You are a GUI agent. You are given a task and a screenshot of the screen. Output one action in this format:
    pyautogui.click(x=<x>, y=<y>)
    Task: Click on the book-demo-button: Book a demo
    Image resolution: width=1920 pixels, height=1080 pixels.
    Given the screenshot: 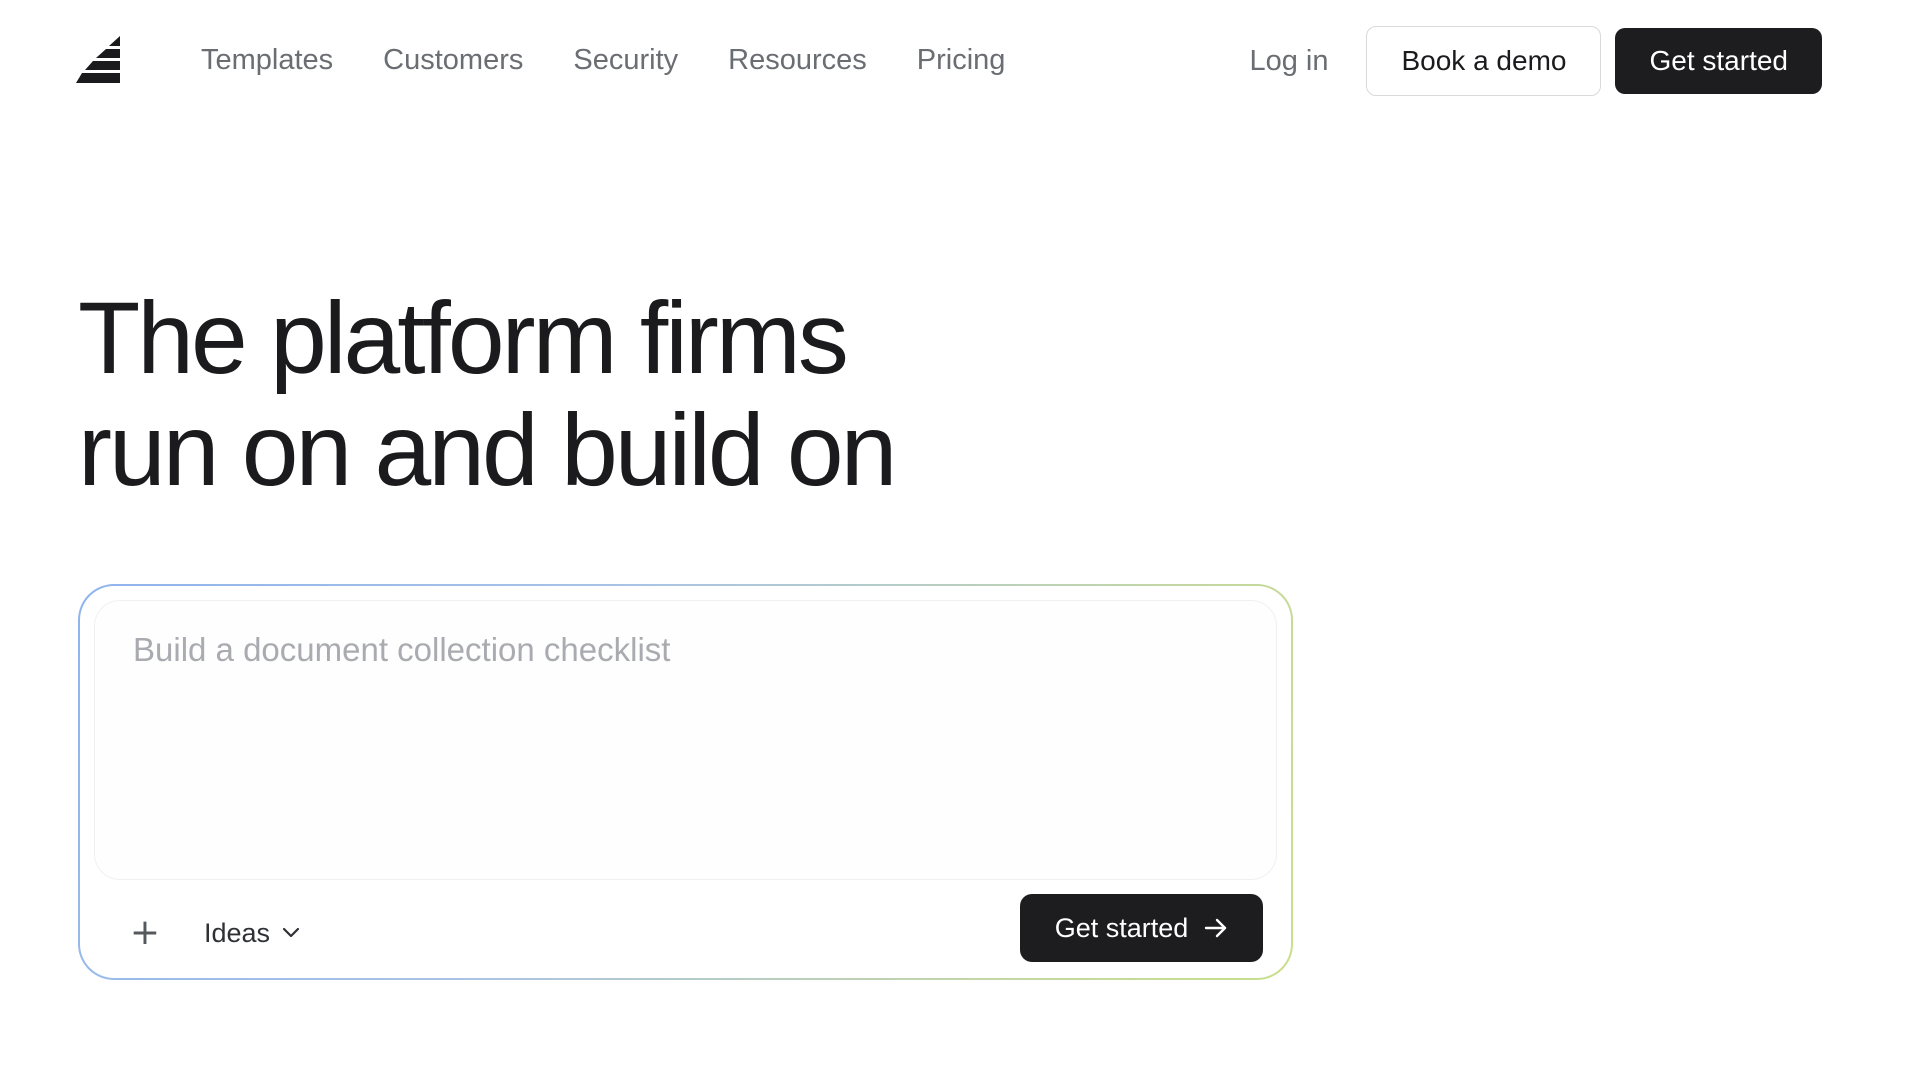 What is the action you would take?
    pyautogui.click(x=1484, y=61)
    